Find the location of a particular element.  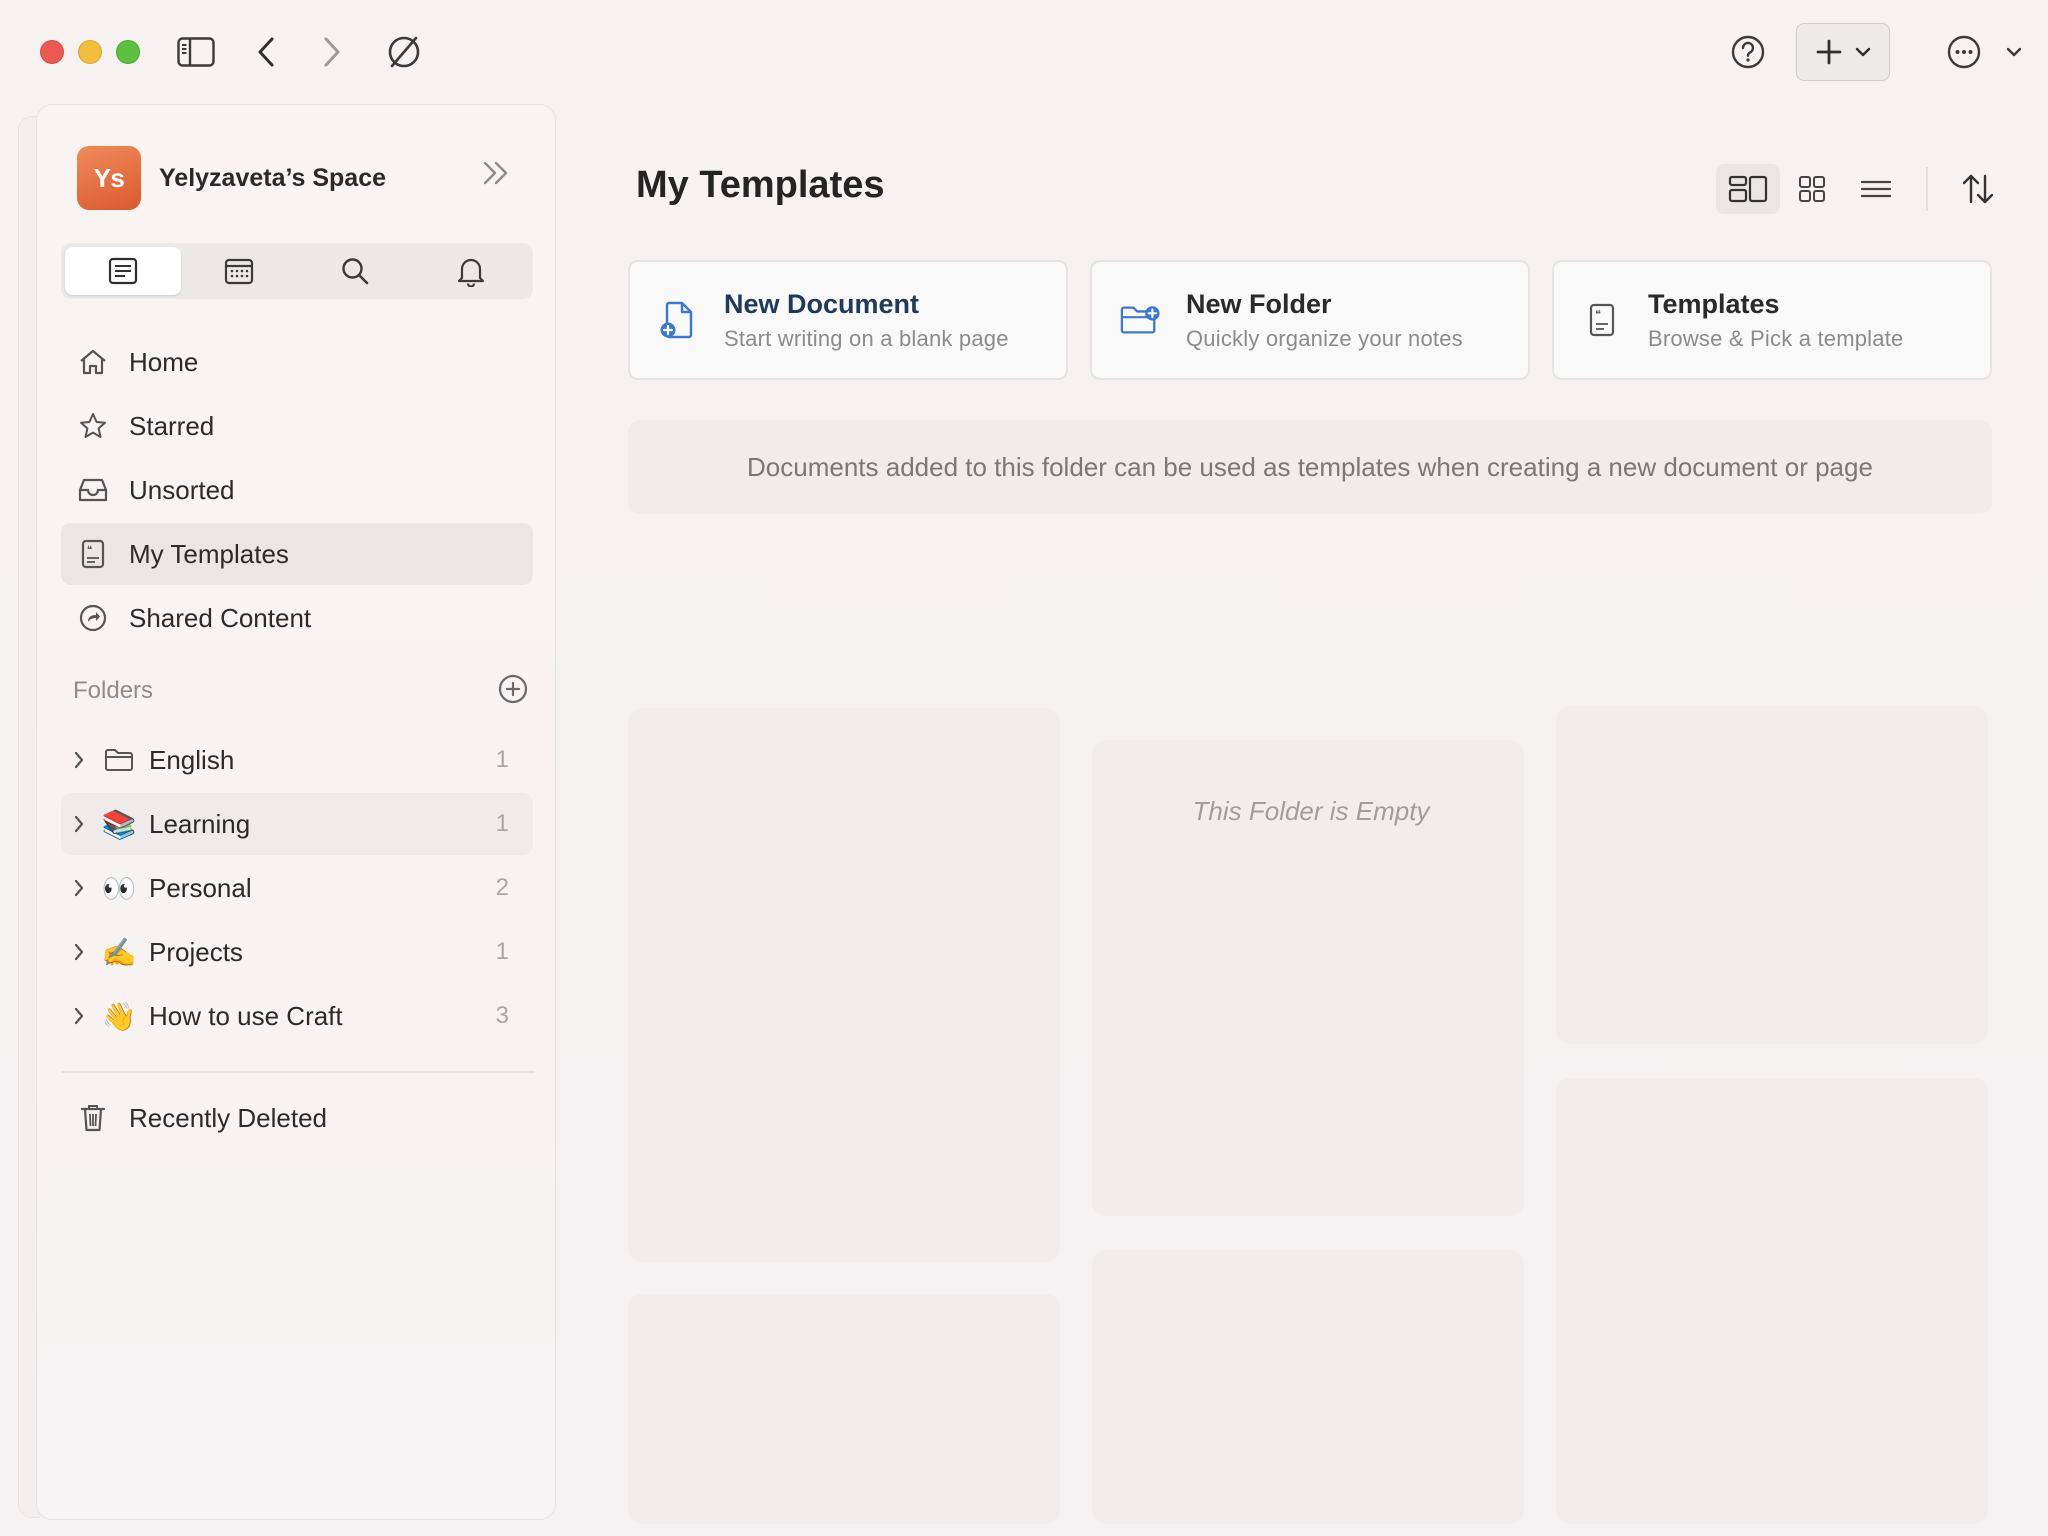

folder-name: Learning is located at coordinates (200, 823).